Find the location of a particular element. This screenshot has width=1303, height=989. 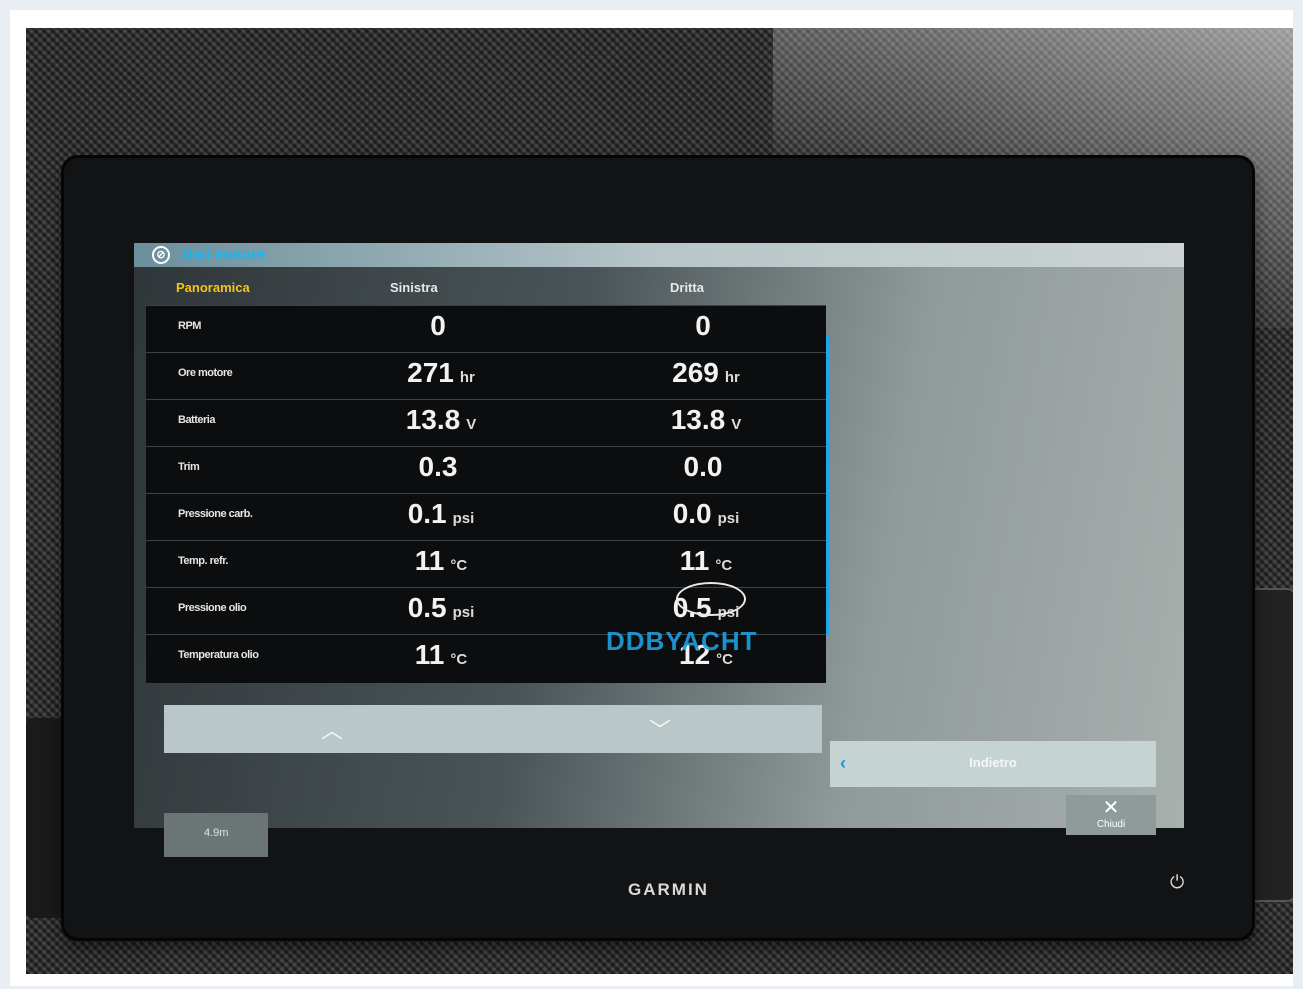

engine-icon: ⊘ is located at coordinates (161, 255).